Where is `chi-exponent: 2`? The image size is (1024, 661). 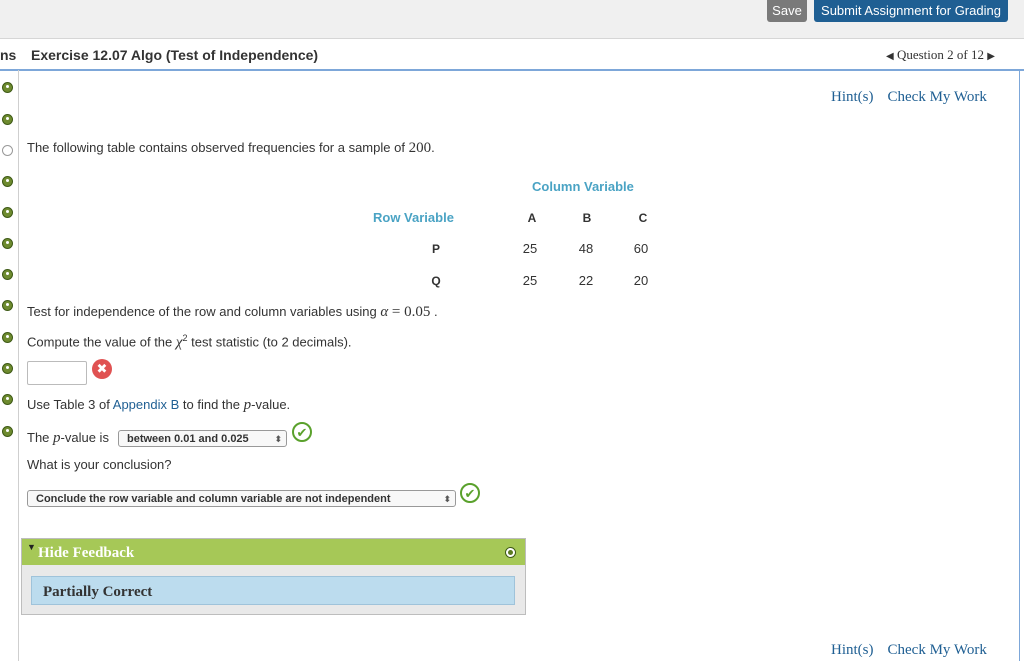
chi-exponent: 2 is located at coordinates (185, 338).